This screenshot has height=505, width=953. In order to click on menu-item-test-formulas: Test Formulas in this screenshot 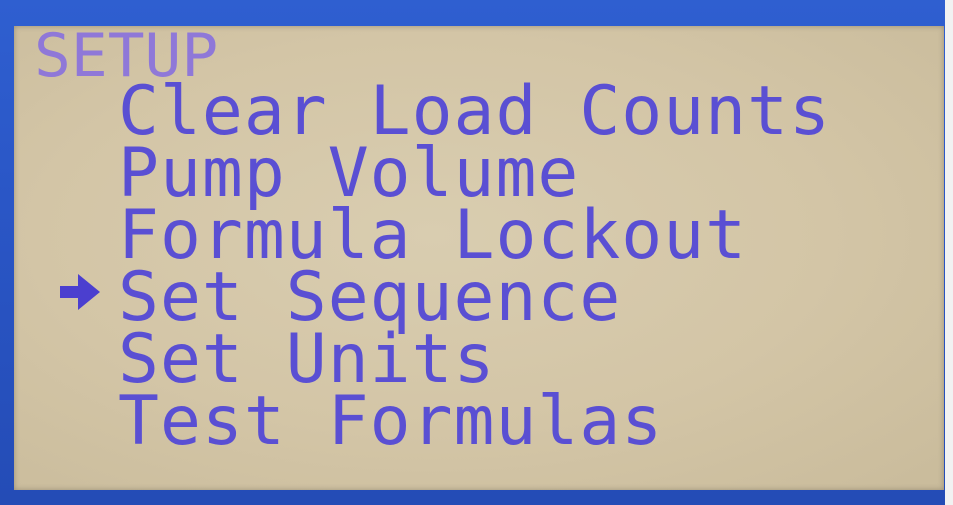, I will do `click(390, 422)`.